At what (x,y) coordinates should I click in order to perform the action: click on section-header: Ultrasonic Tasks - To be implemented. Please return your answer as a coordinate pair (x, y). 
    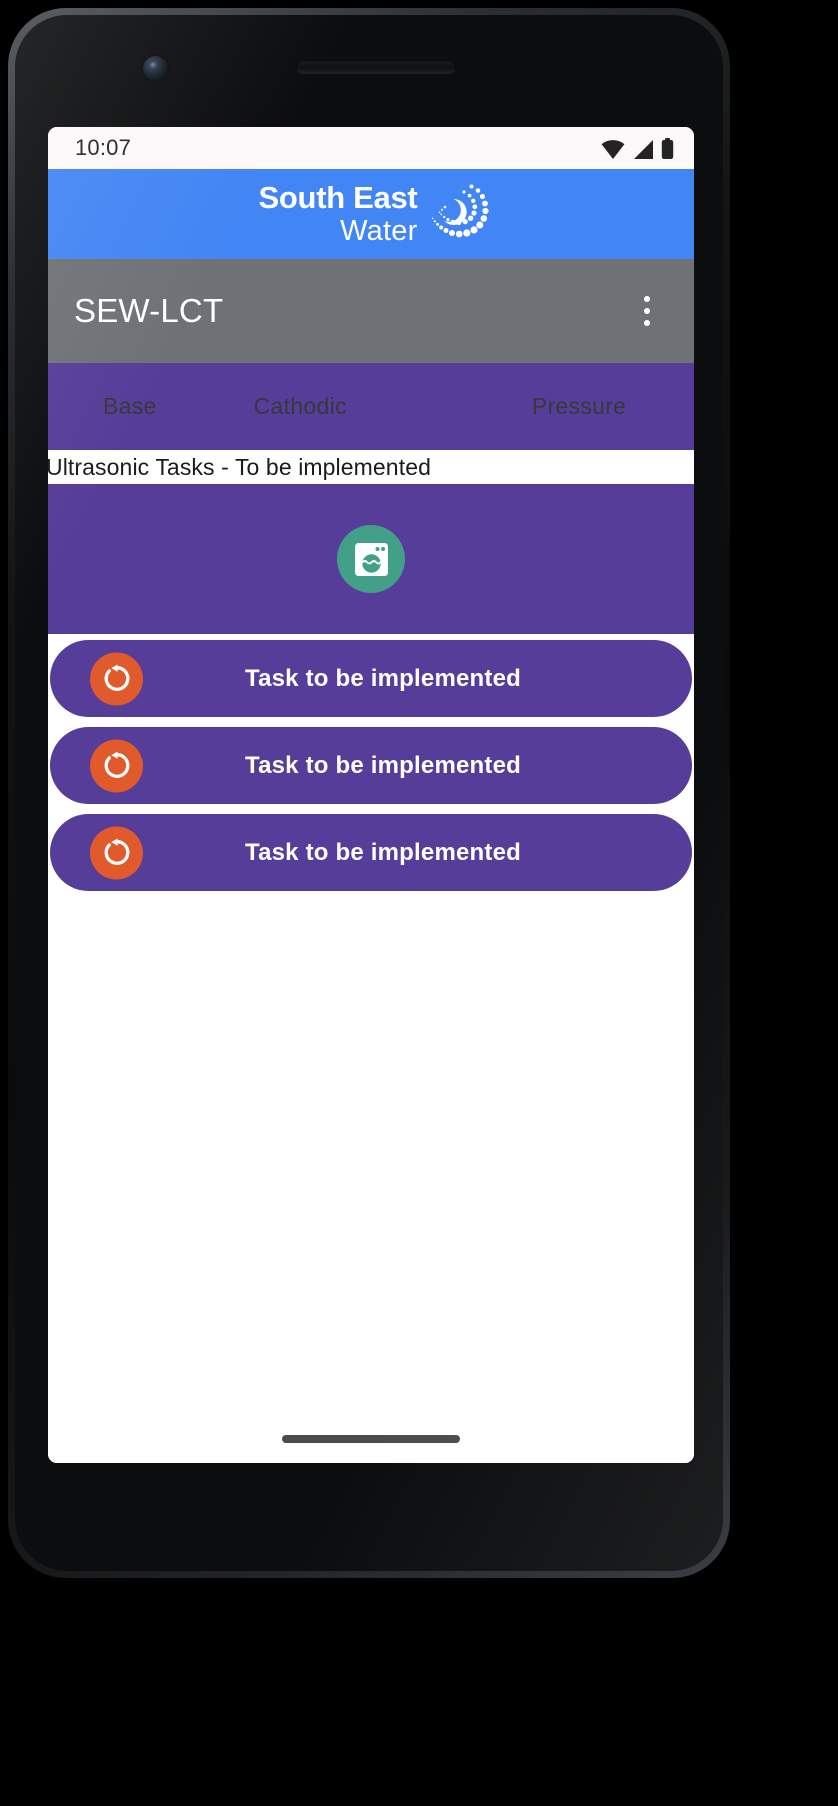
    Looking at the image, I should click on (371, 467).